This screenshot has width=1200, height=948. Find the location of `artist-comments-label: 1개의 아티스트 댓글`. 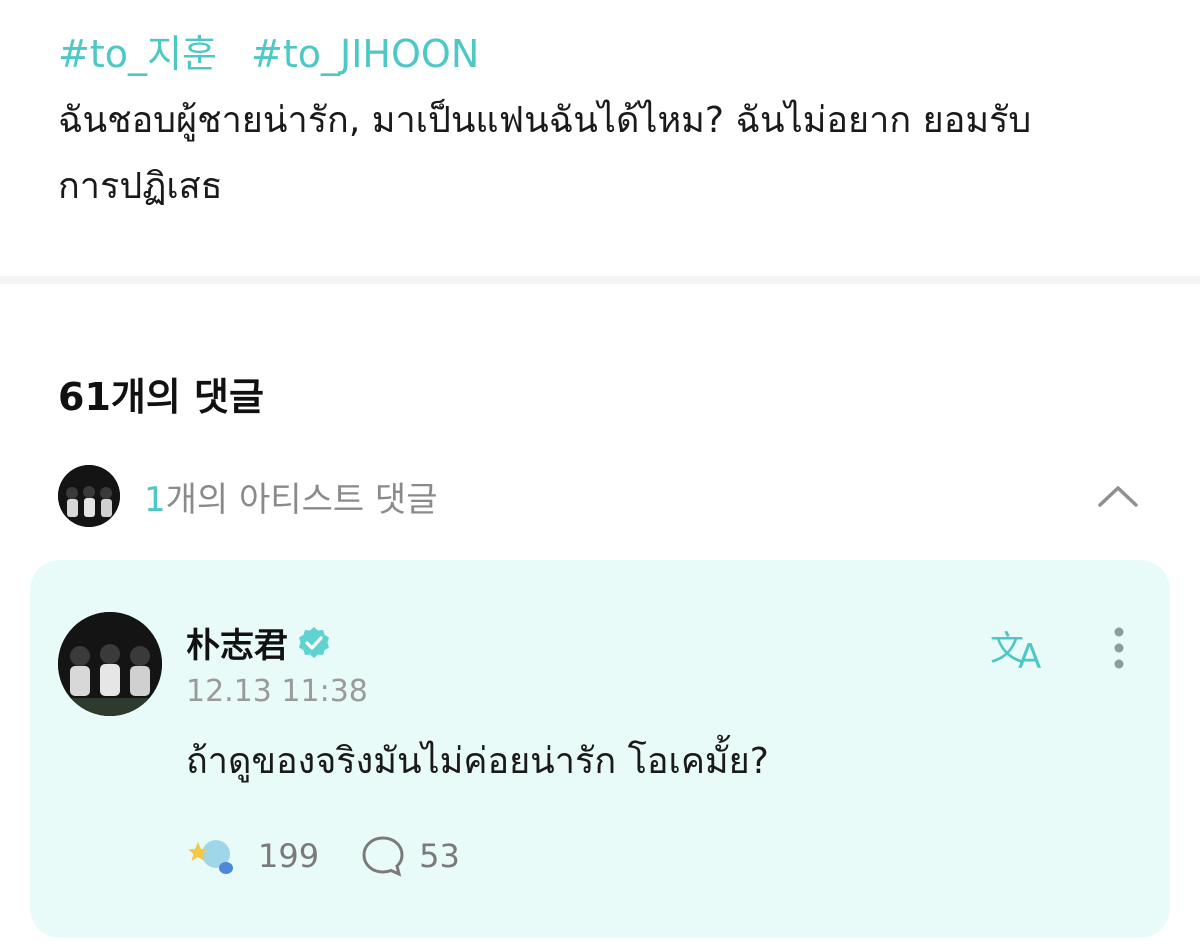

artist-comments-label: 1개의 아티스트 댓글 is located at coordinates (291, 496).